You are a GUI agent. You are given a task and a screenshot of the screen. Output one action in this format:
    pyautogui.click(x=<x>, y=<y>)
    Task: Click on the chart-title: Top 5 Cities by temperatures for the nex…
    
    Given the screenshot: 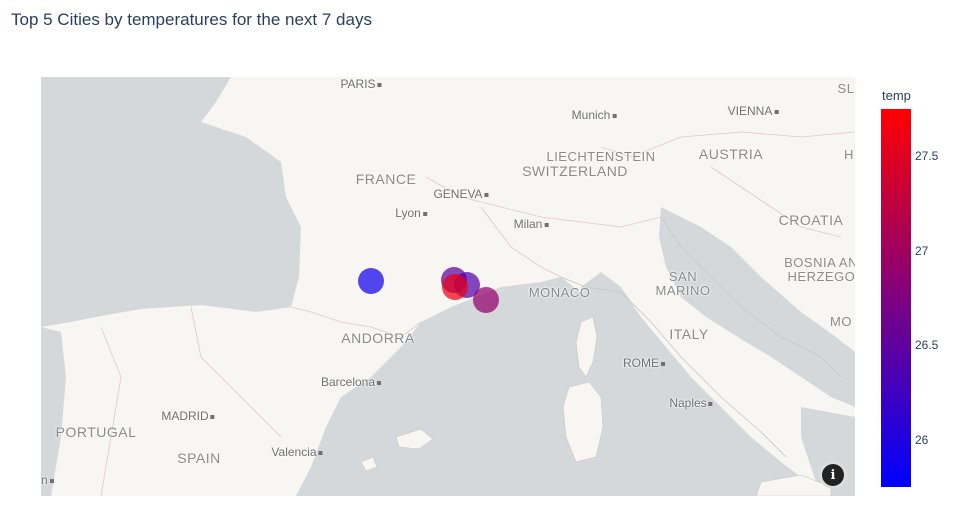 What is the action you would take?
    pyautogui.click(x=191, y=19)
    